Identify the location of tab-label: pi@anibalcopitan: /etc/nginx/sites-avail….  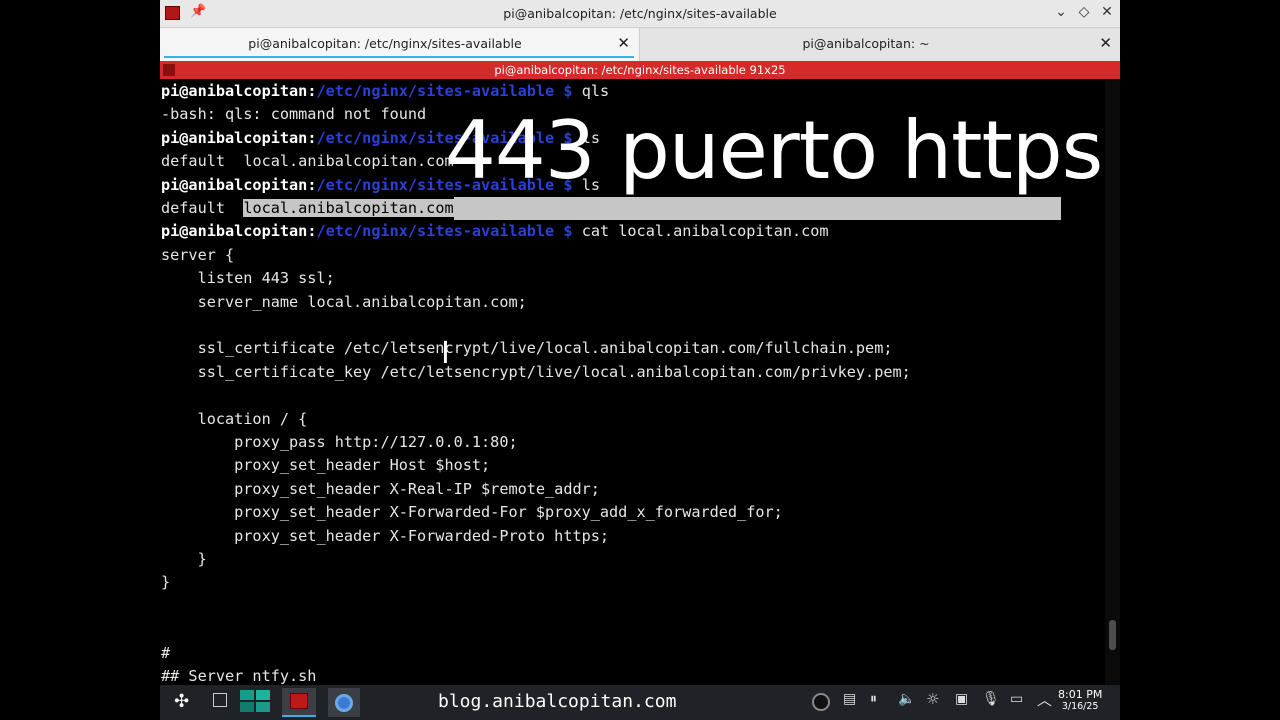
(385, 43).